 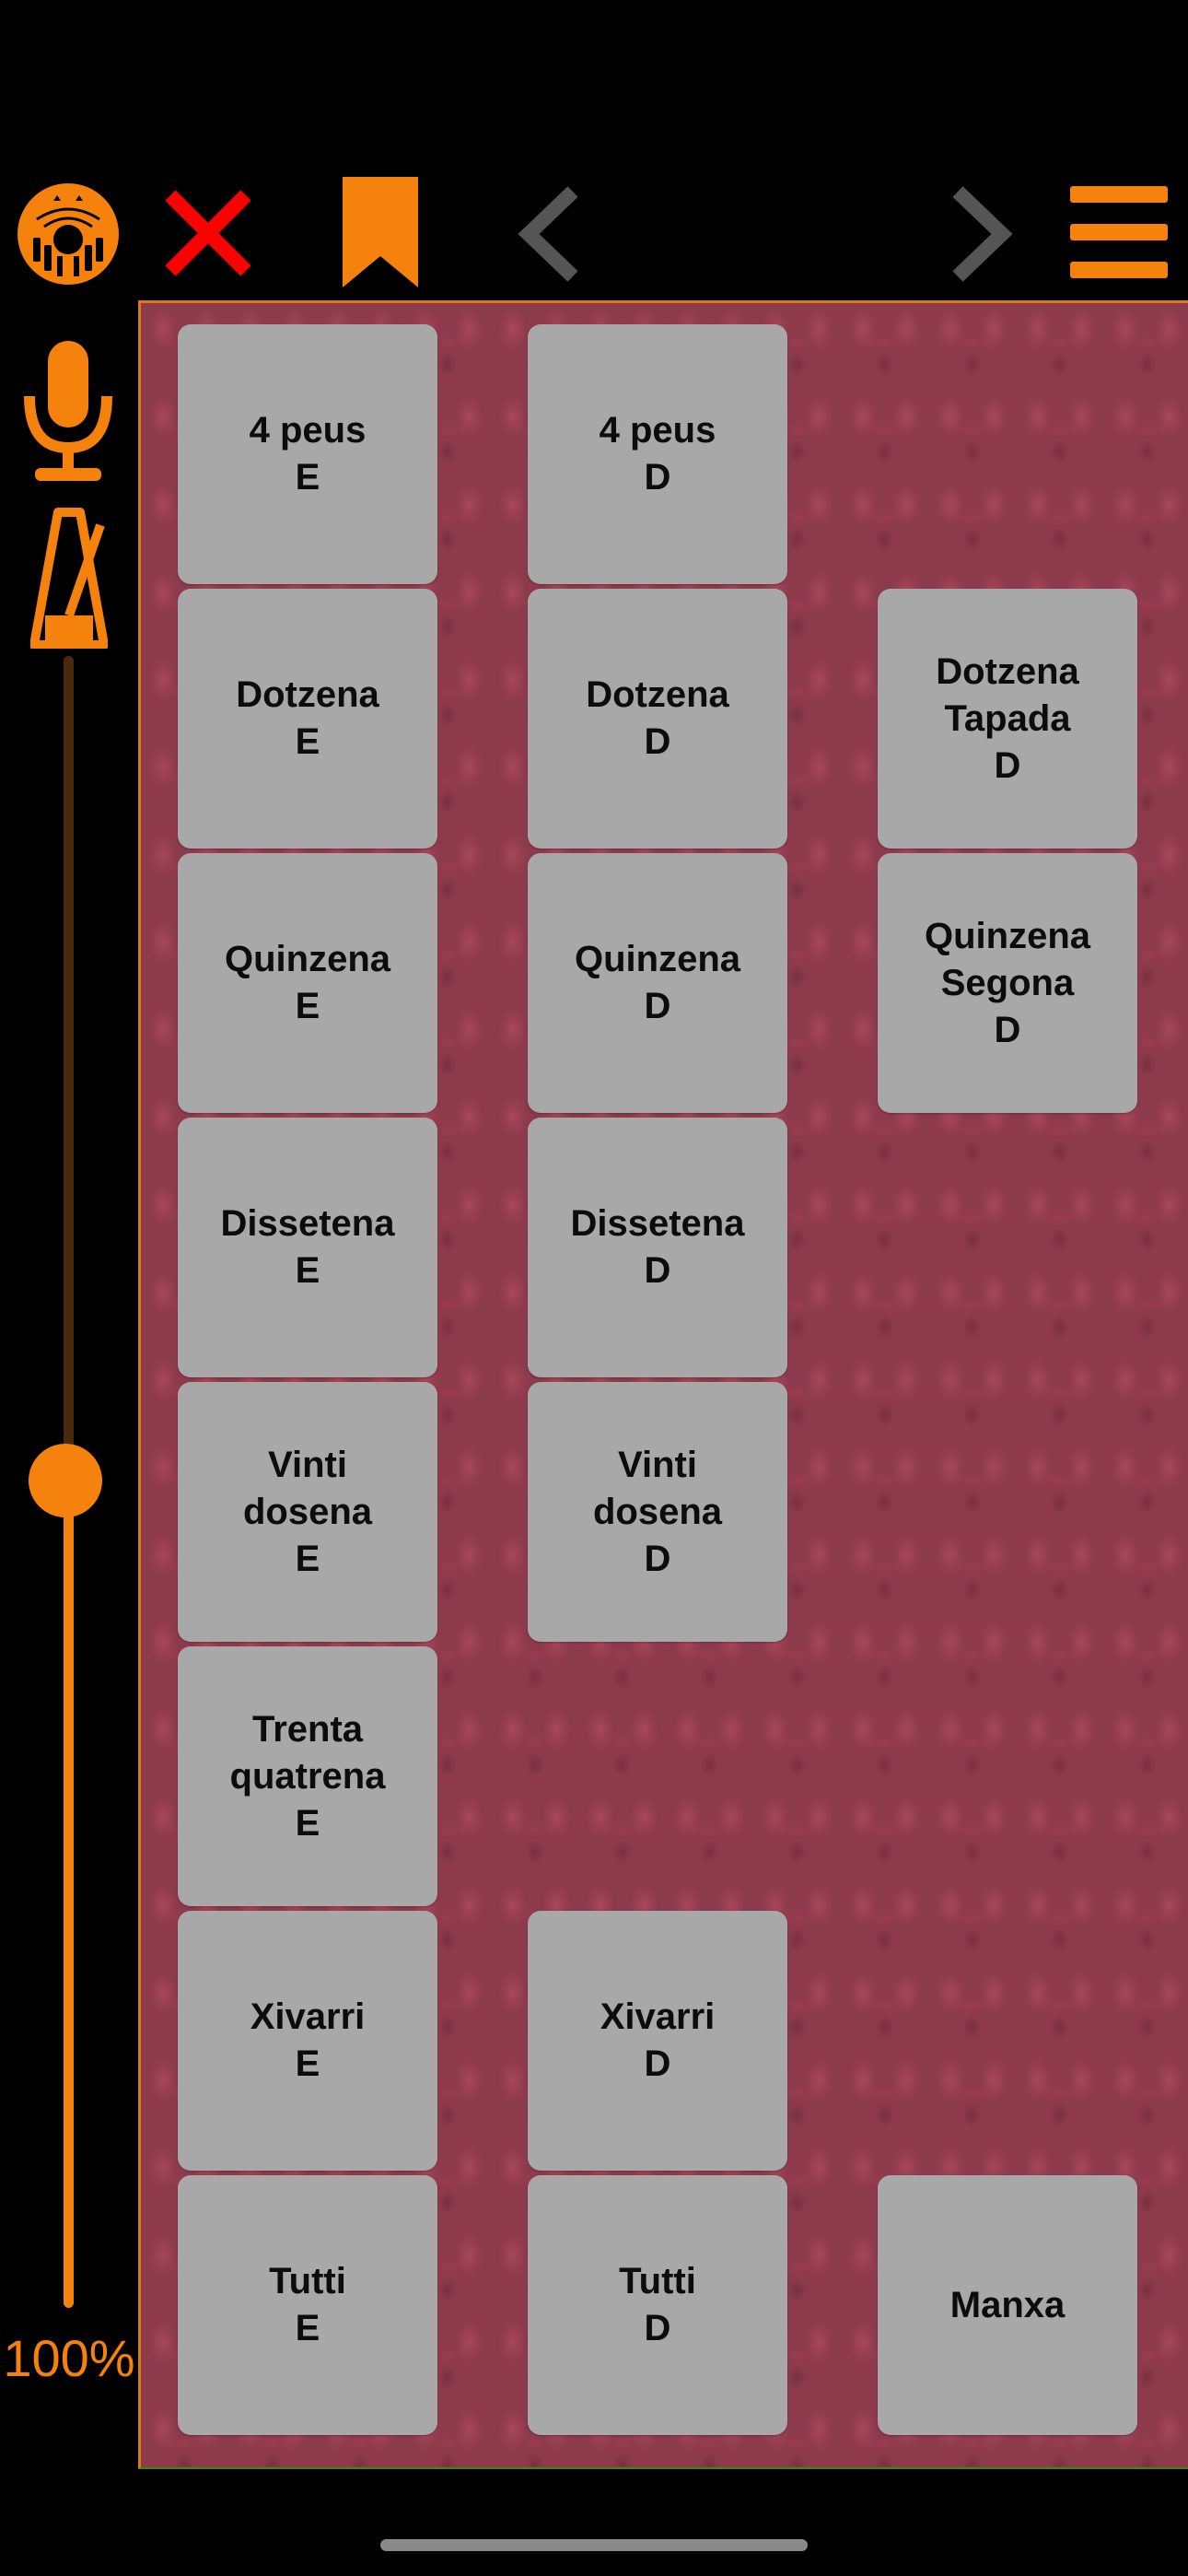 I want to click on menu-icon, so click(x=1119, y=232).